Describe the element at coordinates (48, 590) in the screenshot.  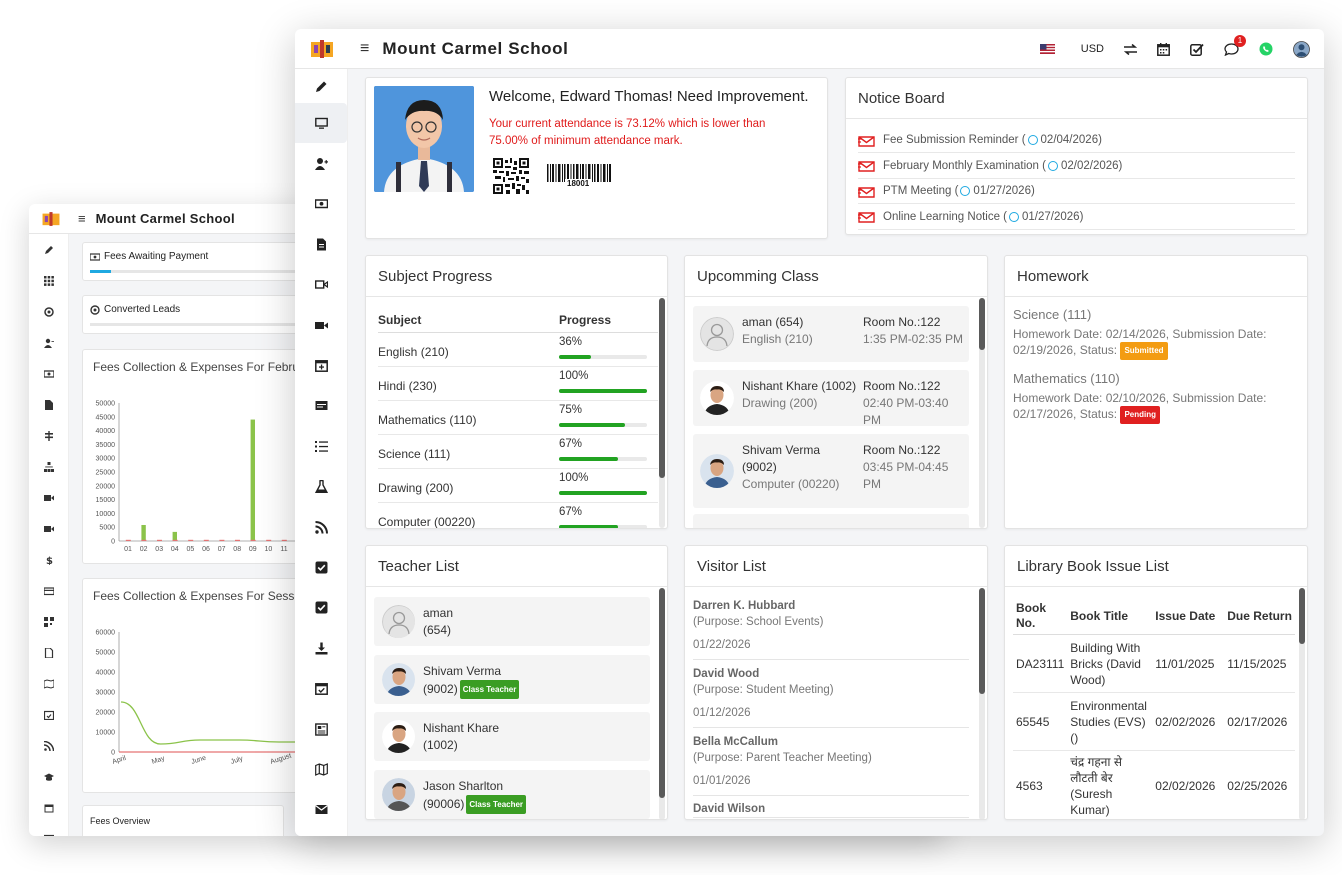
I see `back-nav-card-icon` at that location.